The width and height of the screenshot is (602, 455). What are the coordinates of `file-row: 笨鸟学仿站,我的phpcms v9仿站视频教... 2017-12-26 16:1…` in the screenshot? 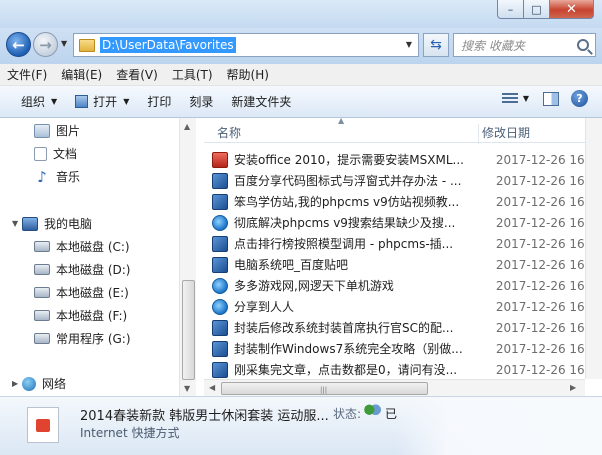 It's located at (407, 201).